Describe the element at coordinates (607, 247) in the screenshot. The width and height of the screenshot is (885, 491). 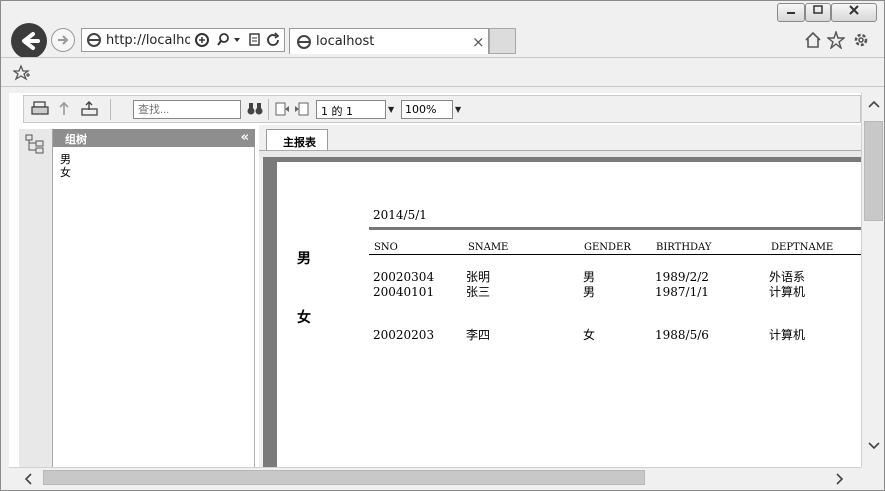
I see `column-header: GENDER` at that location.